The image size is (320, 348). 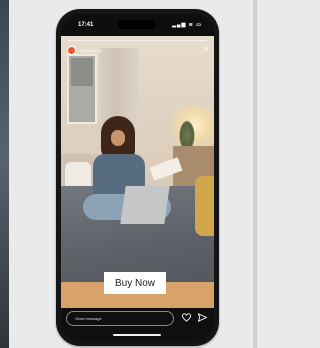 I want to click on reply-bar, so click(x=137, y=324).